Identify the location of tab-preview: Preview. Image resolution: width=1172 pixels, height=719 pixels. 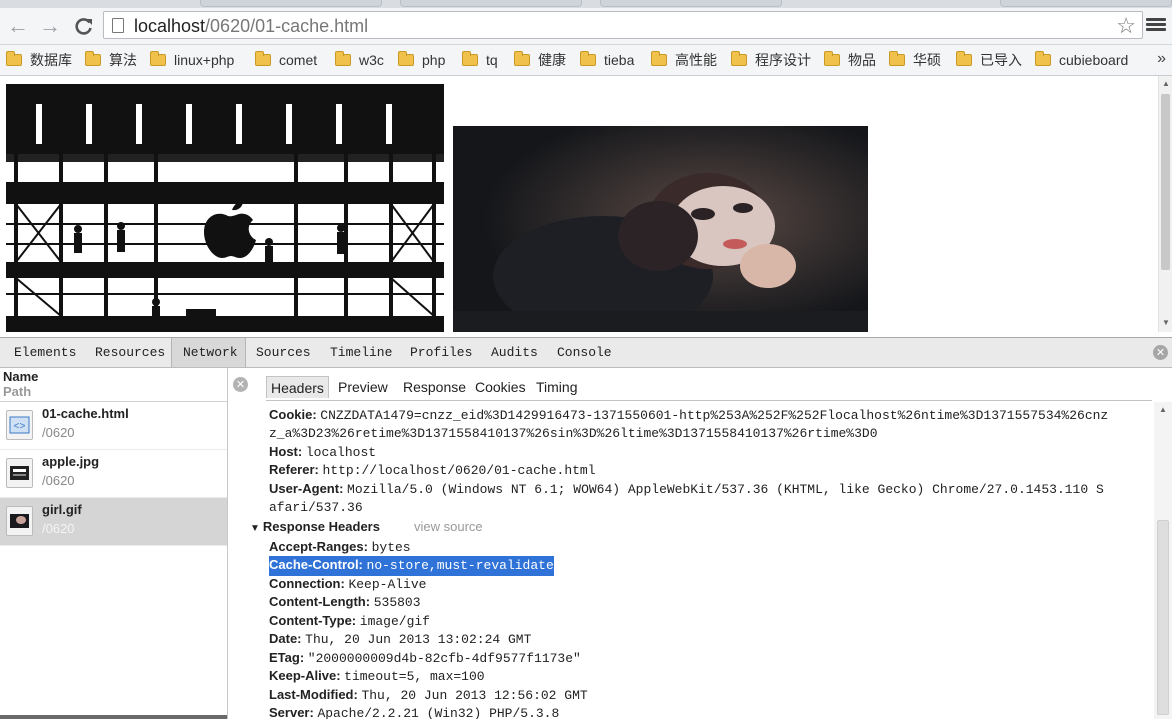
(363, 387).